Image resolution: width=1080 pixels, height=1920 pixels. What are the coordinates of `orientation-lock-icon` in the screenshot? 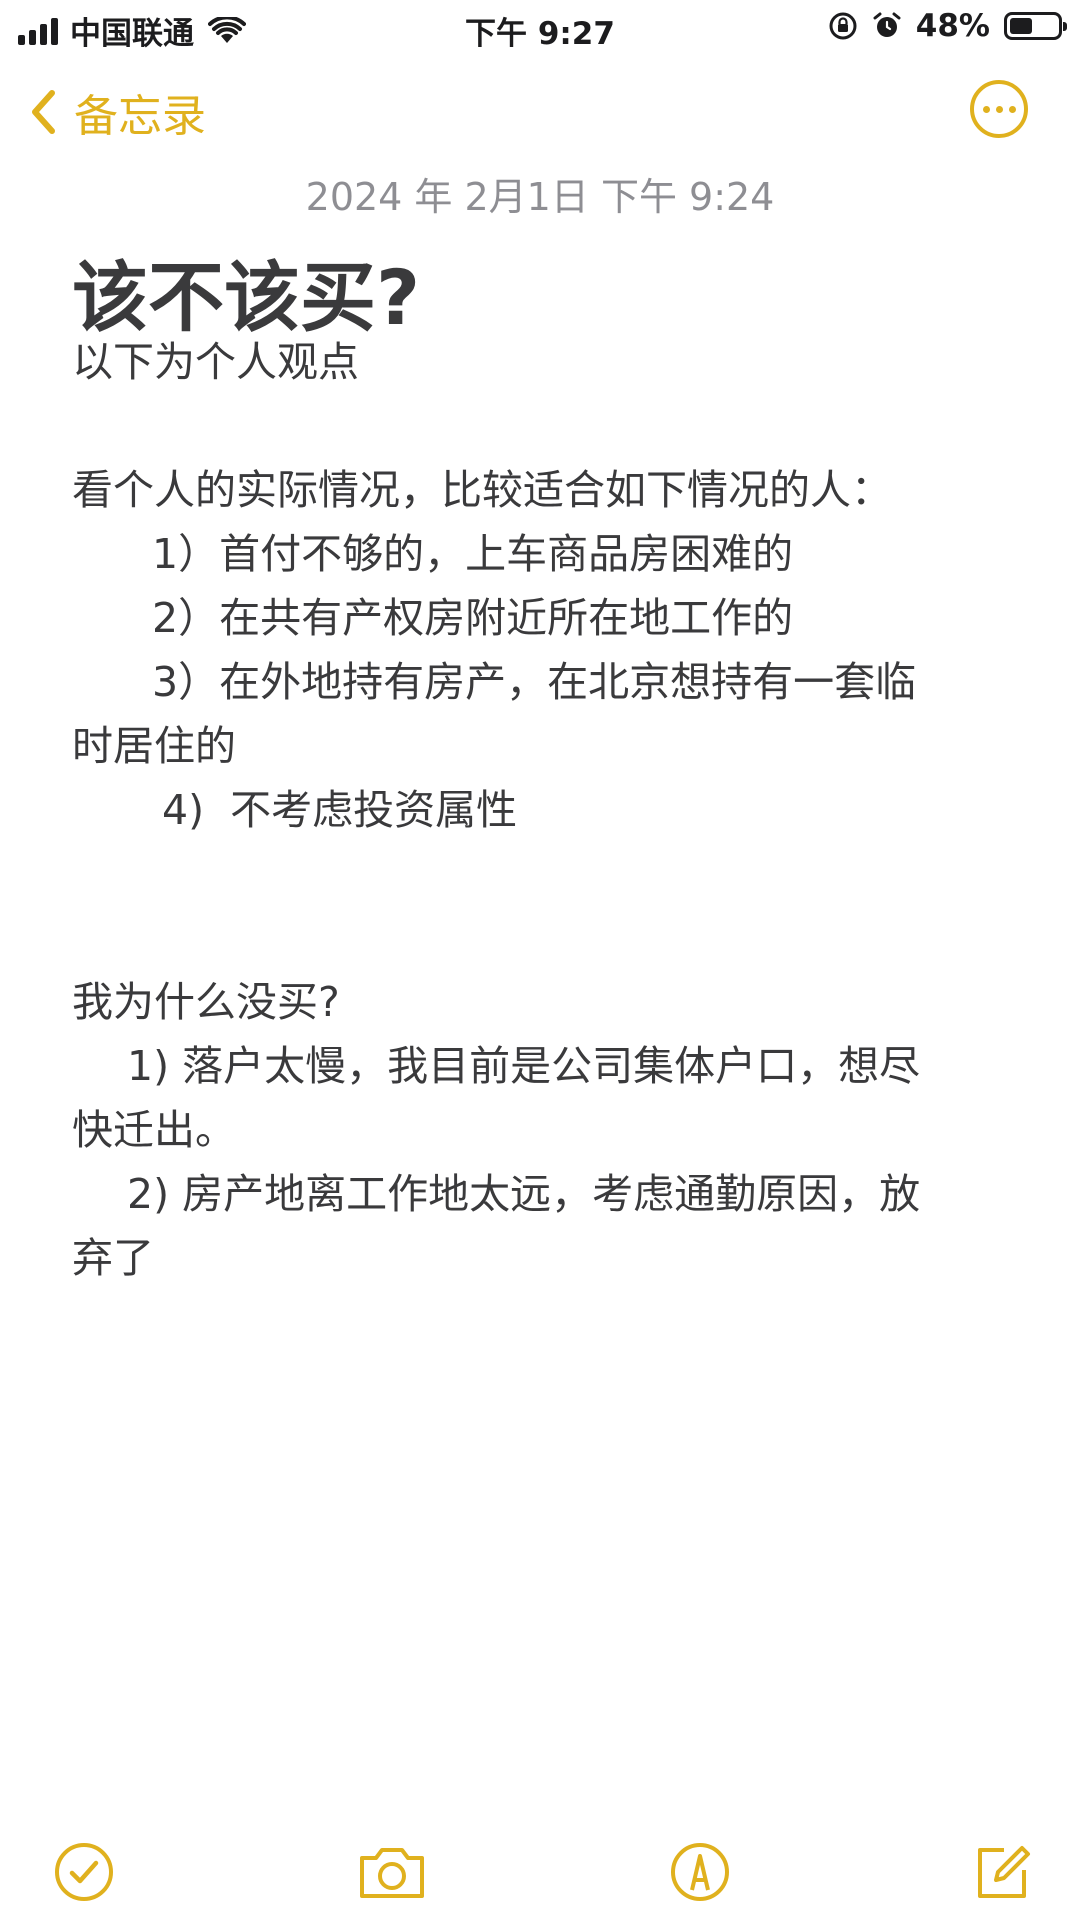 It's located at (843, 26).